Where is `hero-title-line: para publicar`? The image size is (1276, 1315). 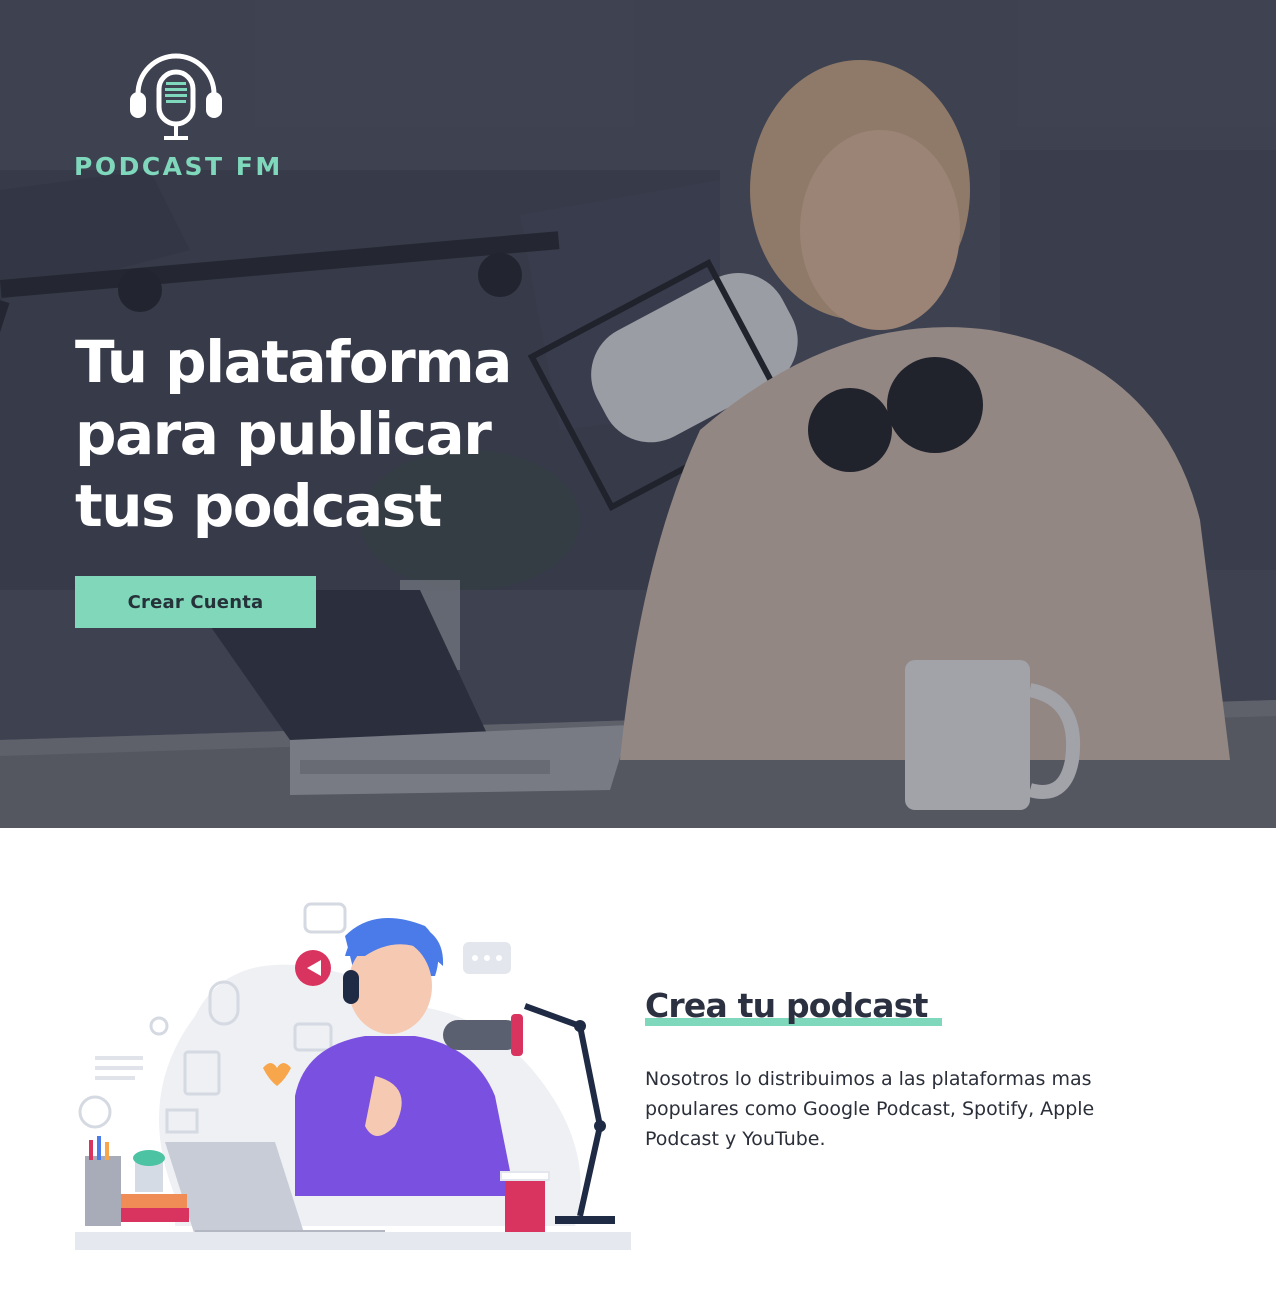
hero-title-line: para publicar is located at coordinates (283, 434).